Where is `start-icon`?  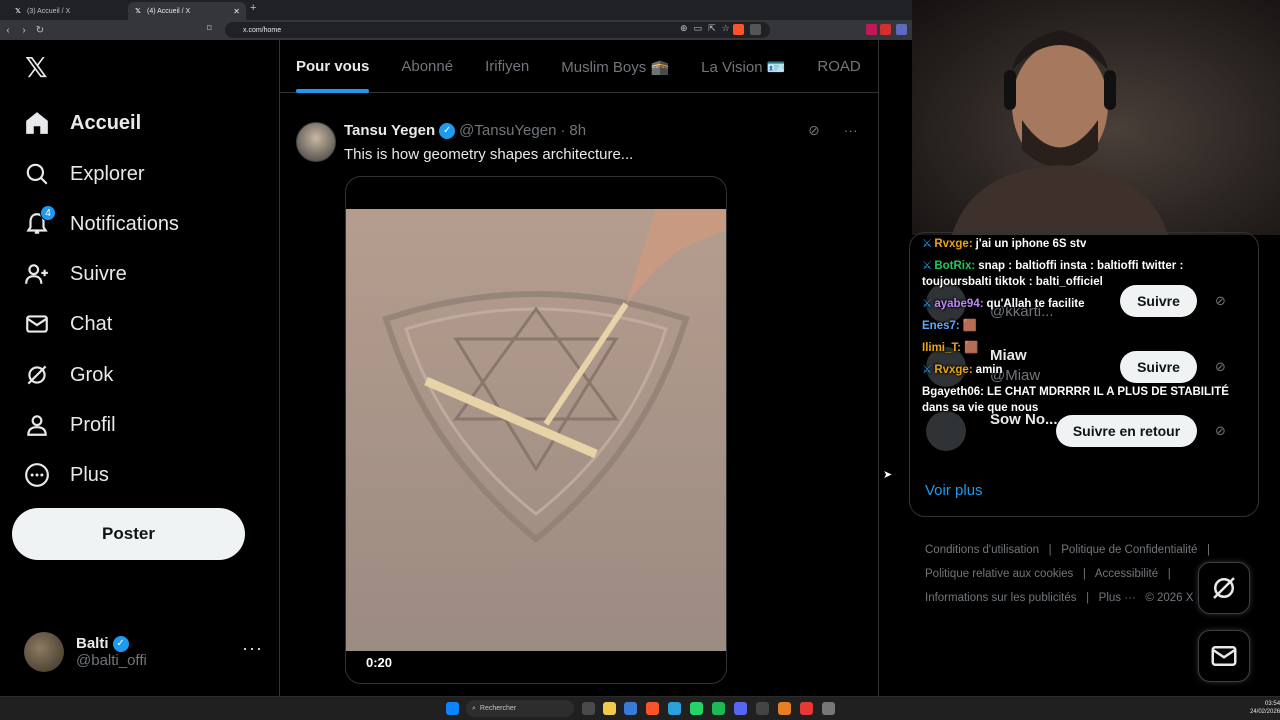
start-icon is located at coordinates (452, 708).